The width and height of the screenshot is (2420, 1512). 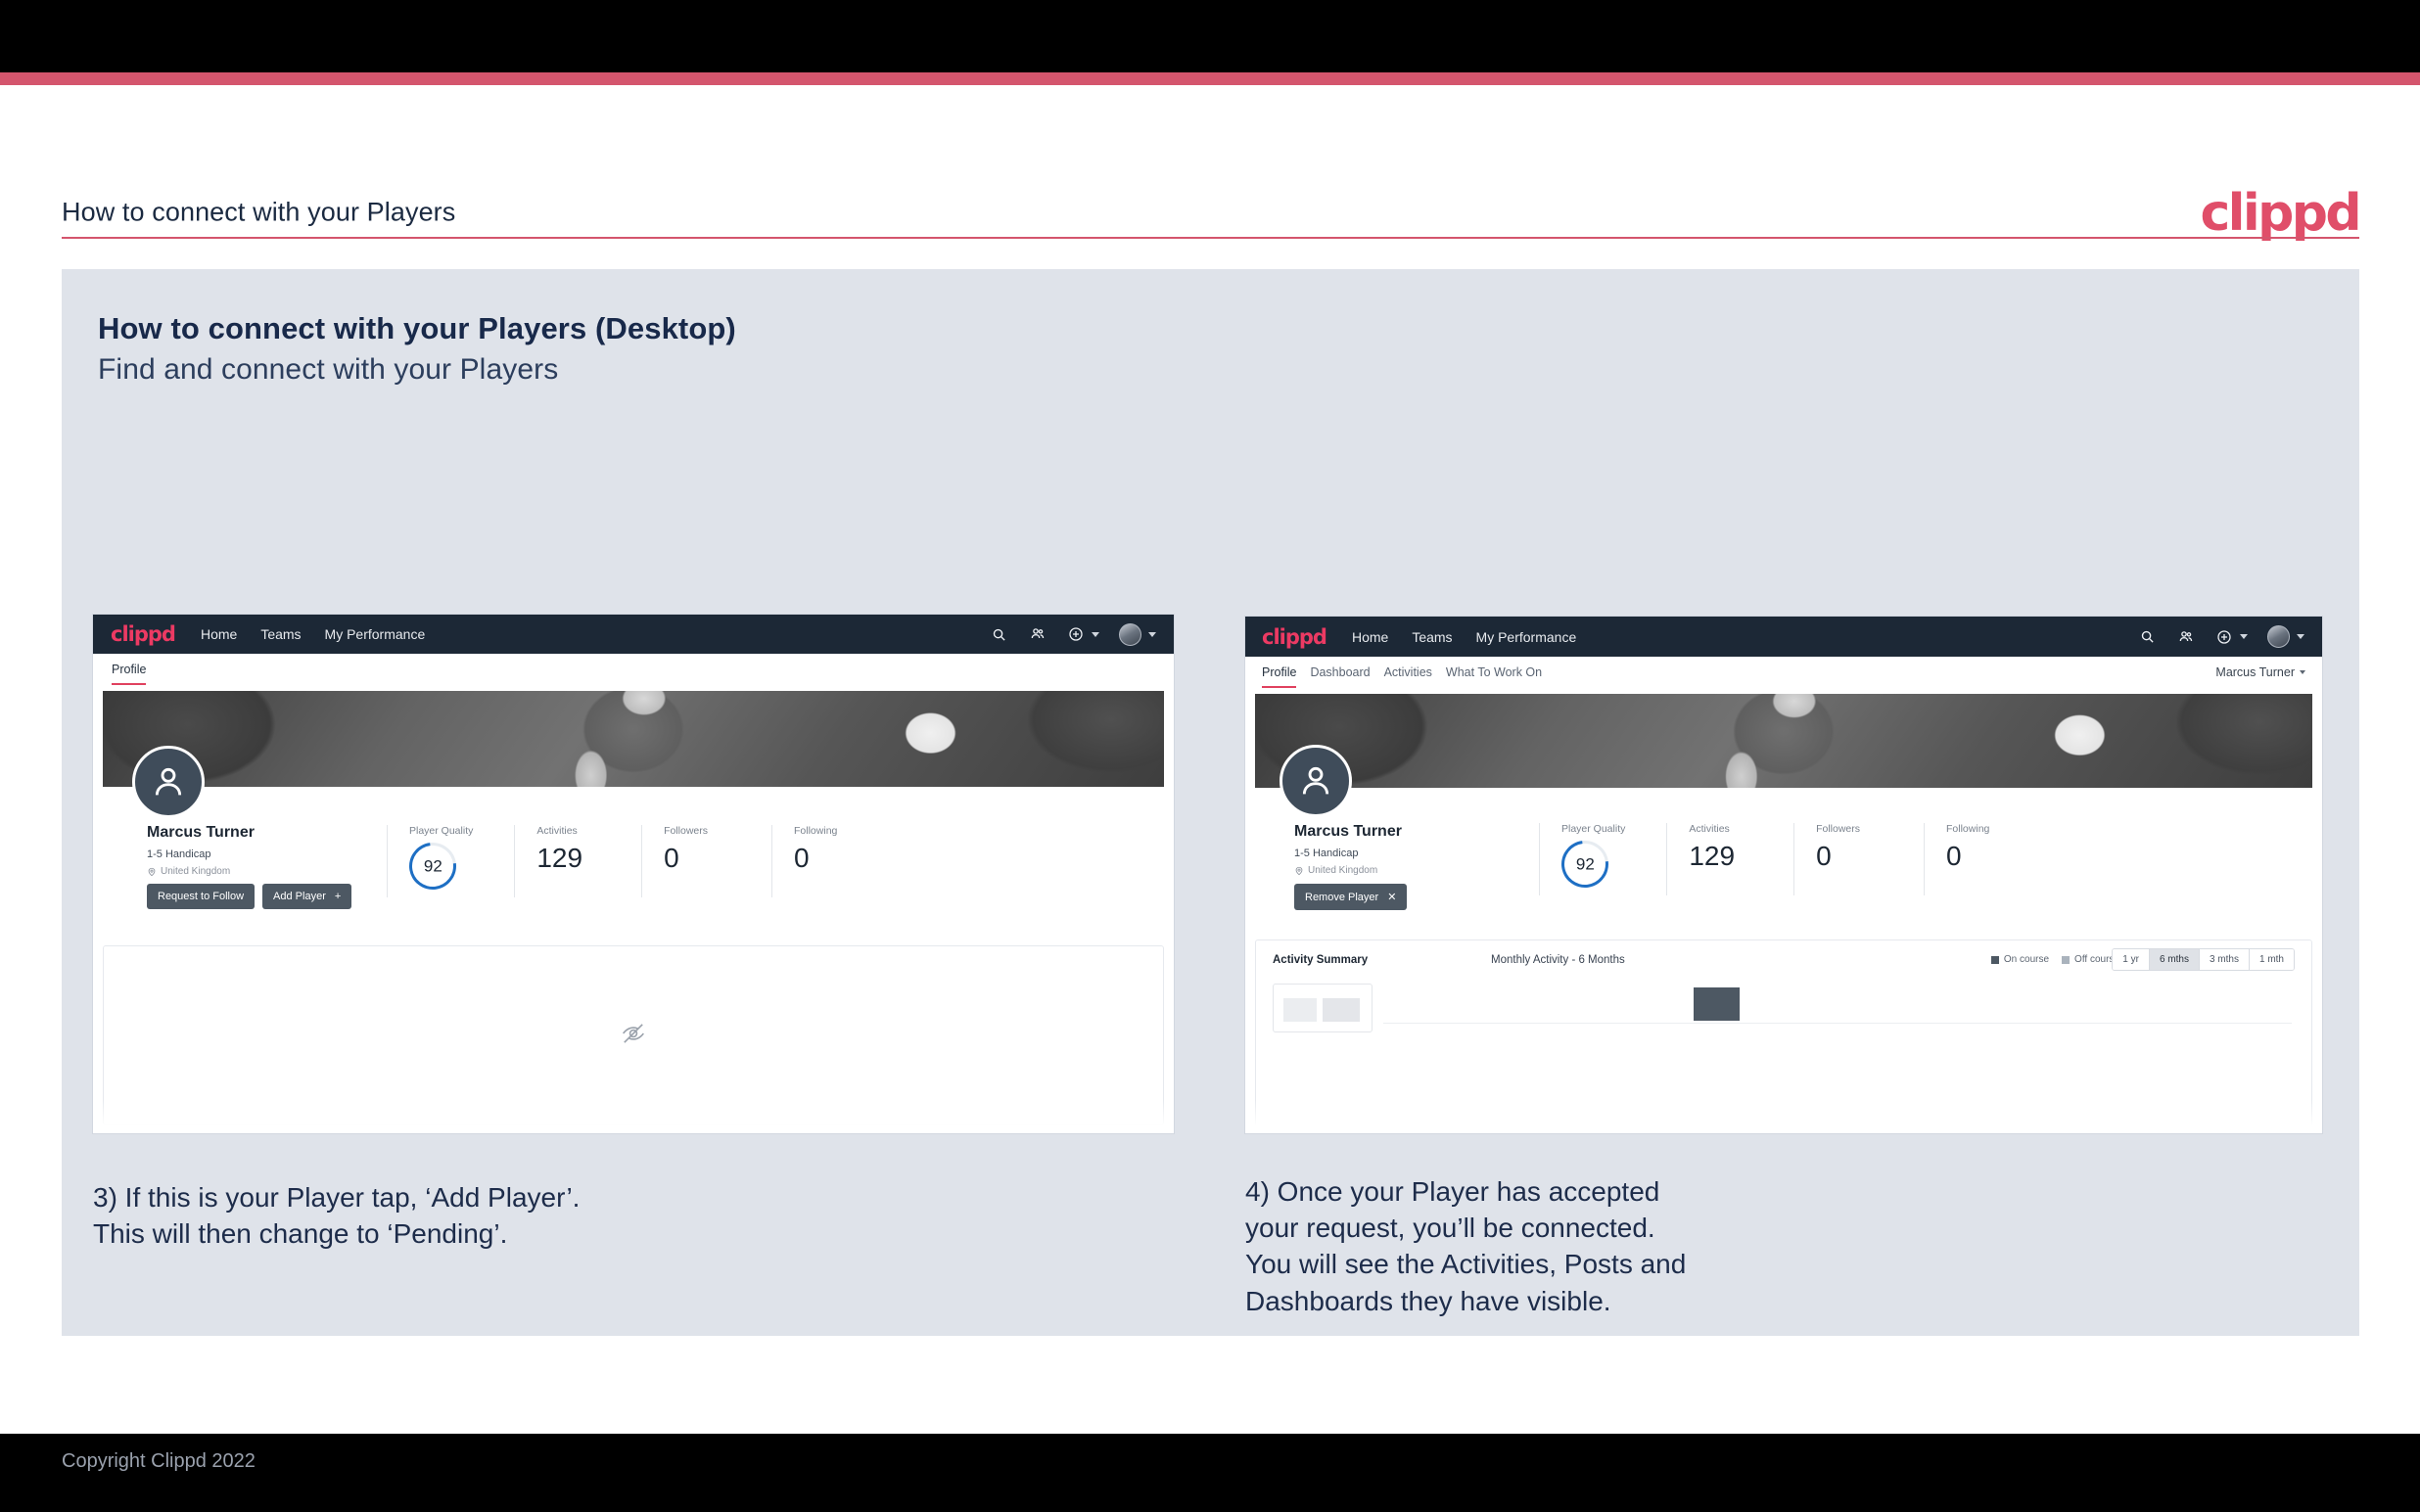 I want to click on legend-on-course: On course, so click(x=2020, y=959).